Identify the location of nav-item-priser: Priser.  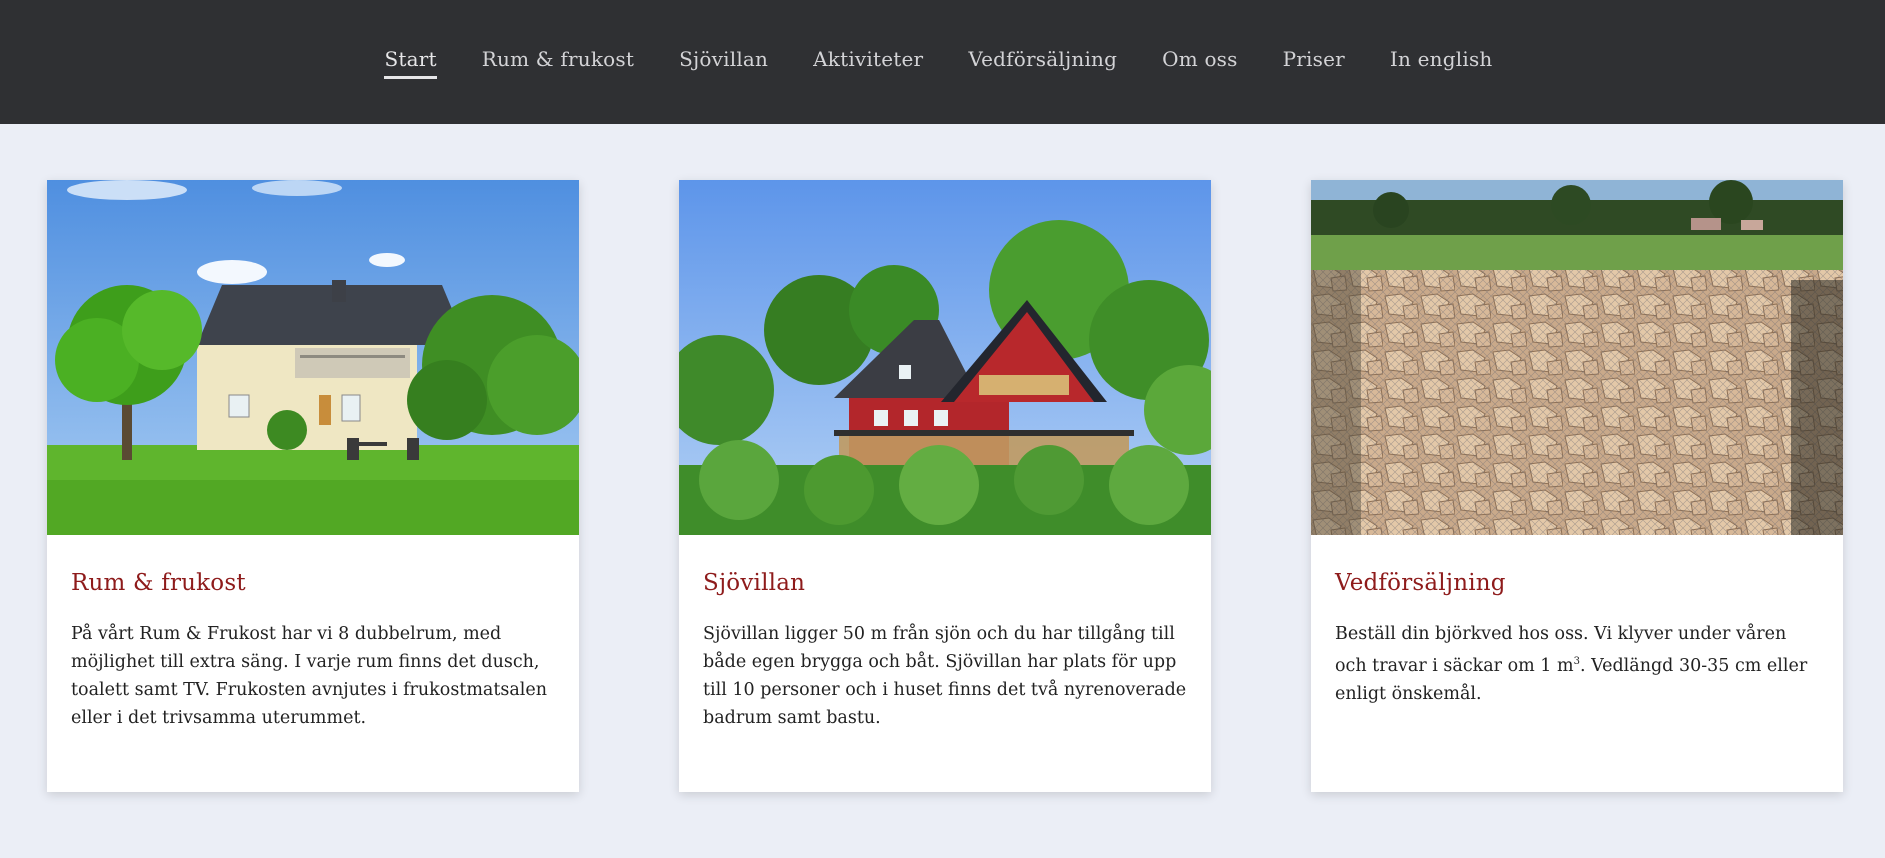
(1314, 62).